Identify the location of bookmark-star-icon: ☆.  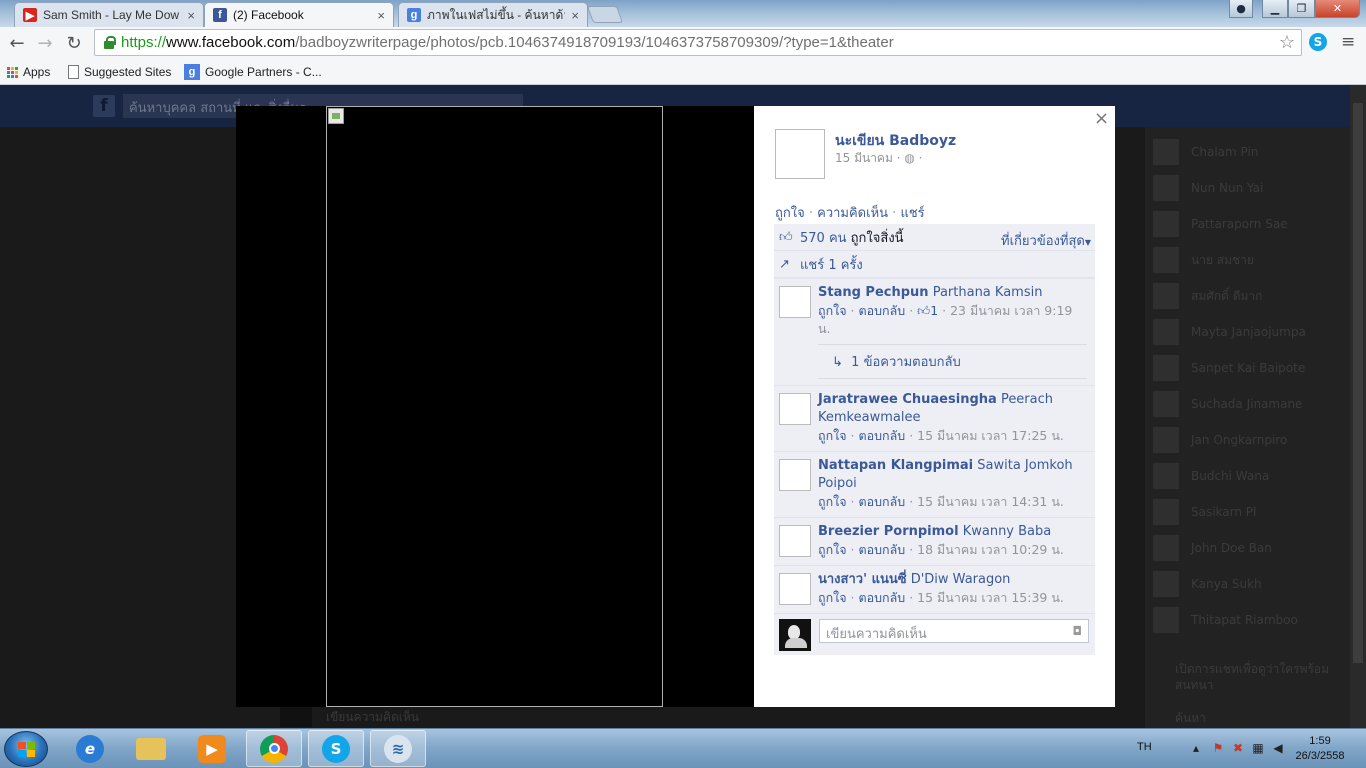
(1287, 42).